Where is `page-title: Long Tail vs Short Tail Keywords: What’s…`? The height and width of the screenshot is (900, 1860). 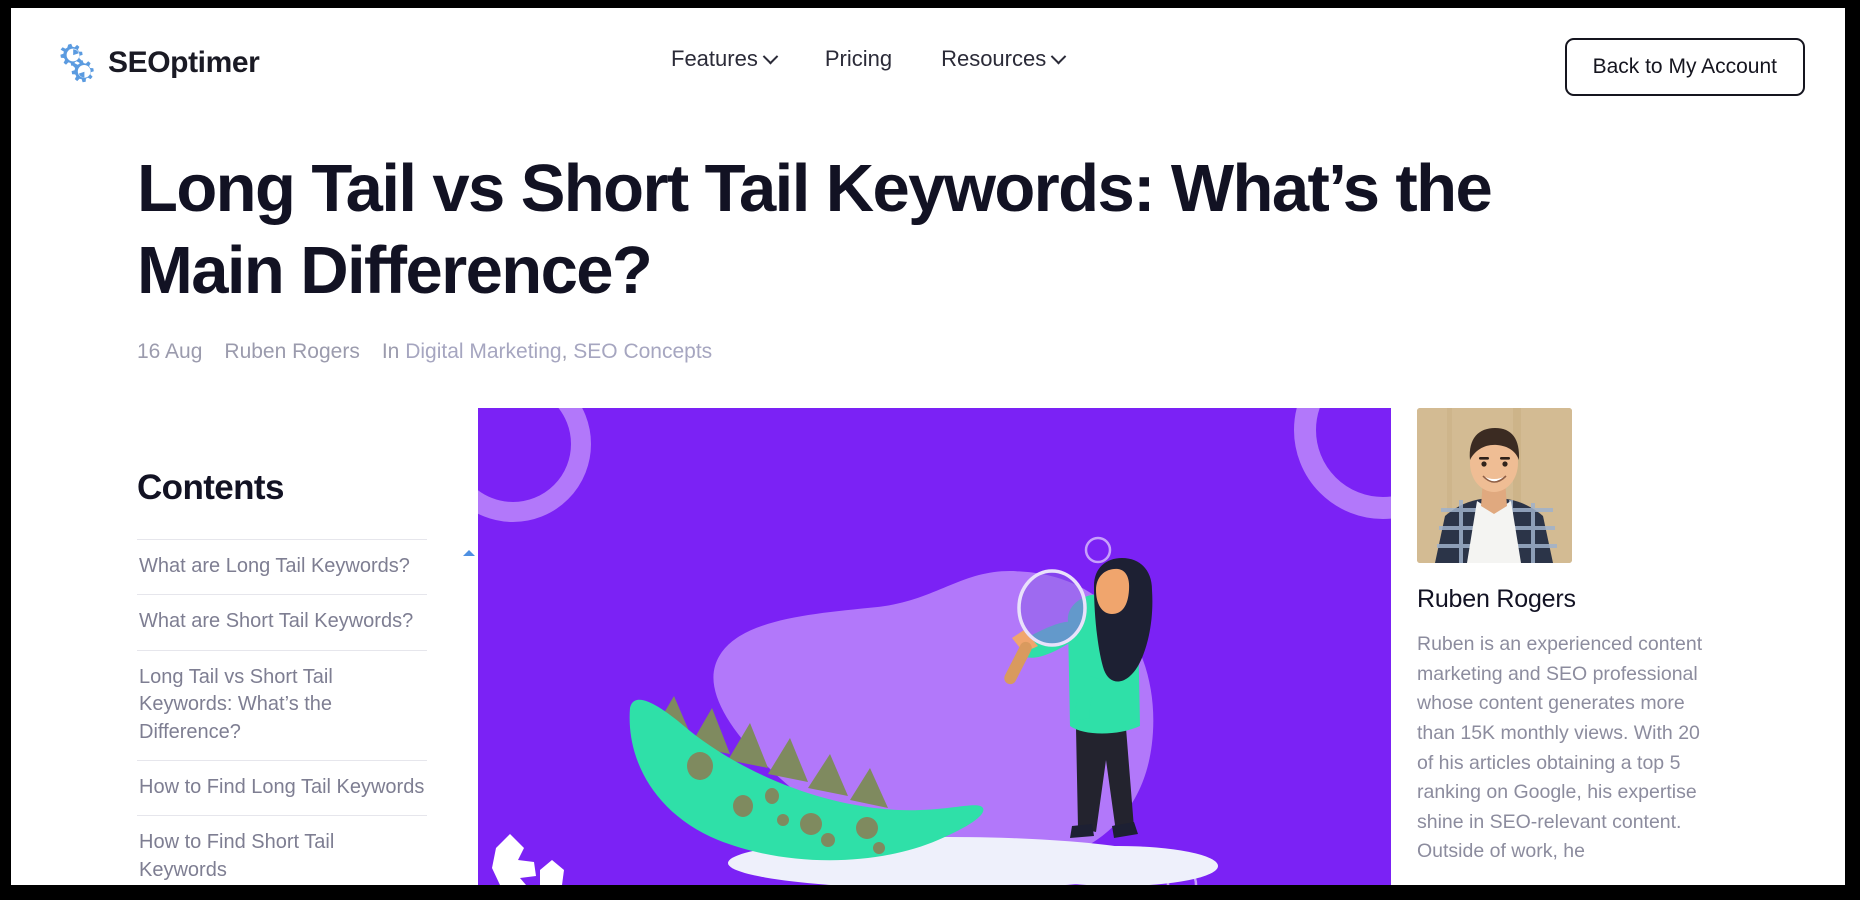
page-title: Long Tail vs Short Tail Keywords: What’s… is located at coordinates (815, 229).